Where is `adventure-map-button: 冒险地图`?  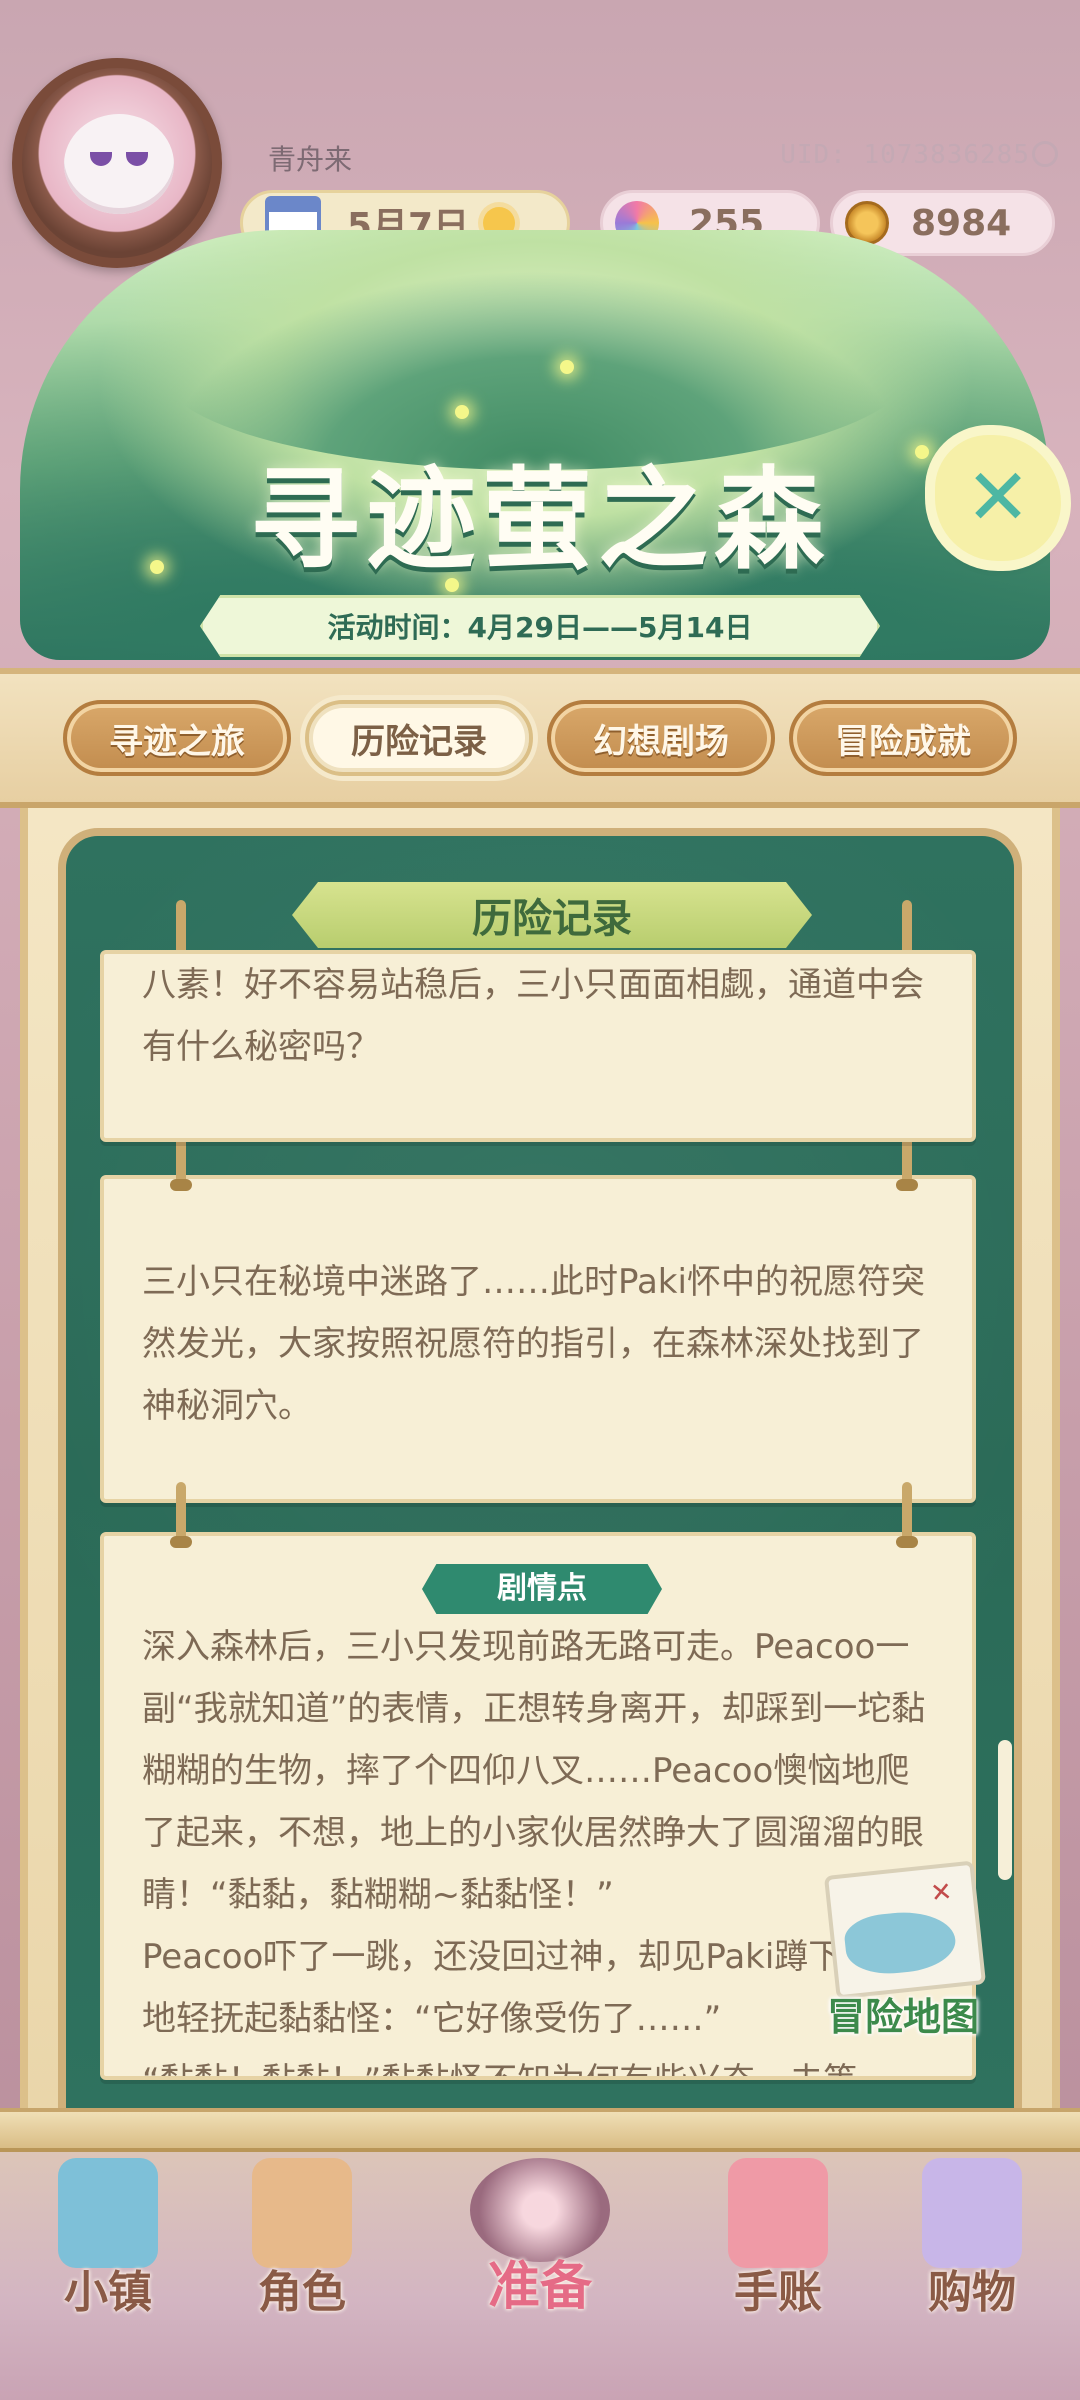
adventure-map-button: 冒险地图 is located at coordinates (903, 1949).